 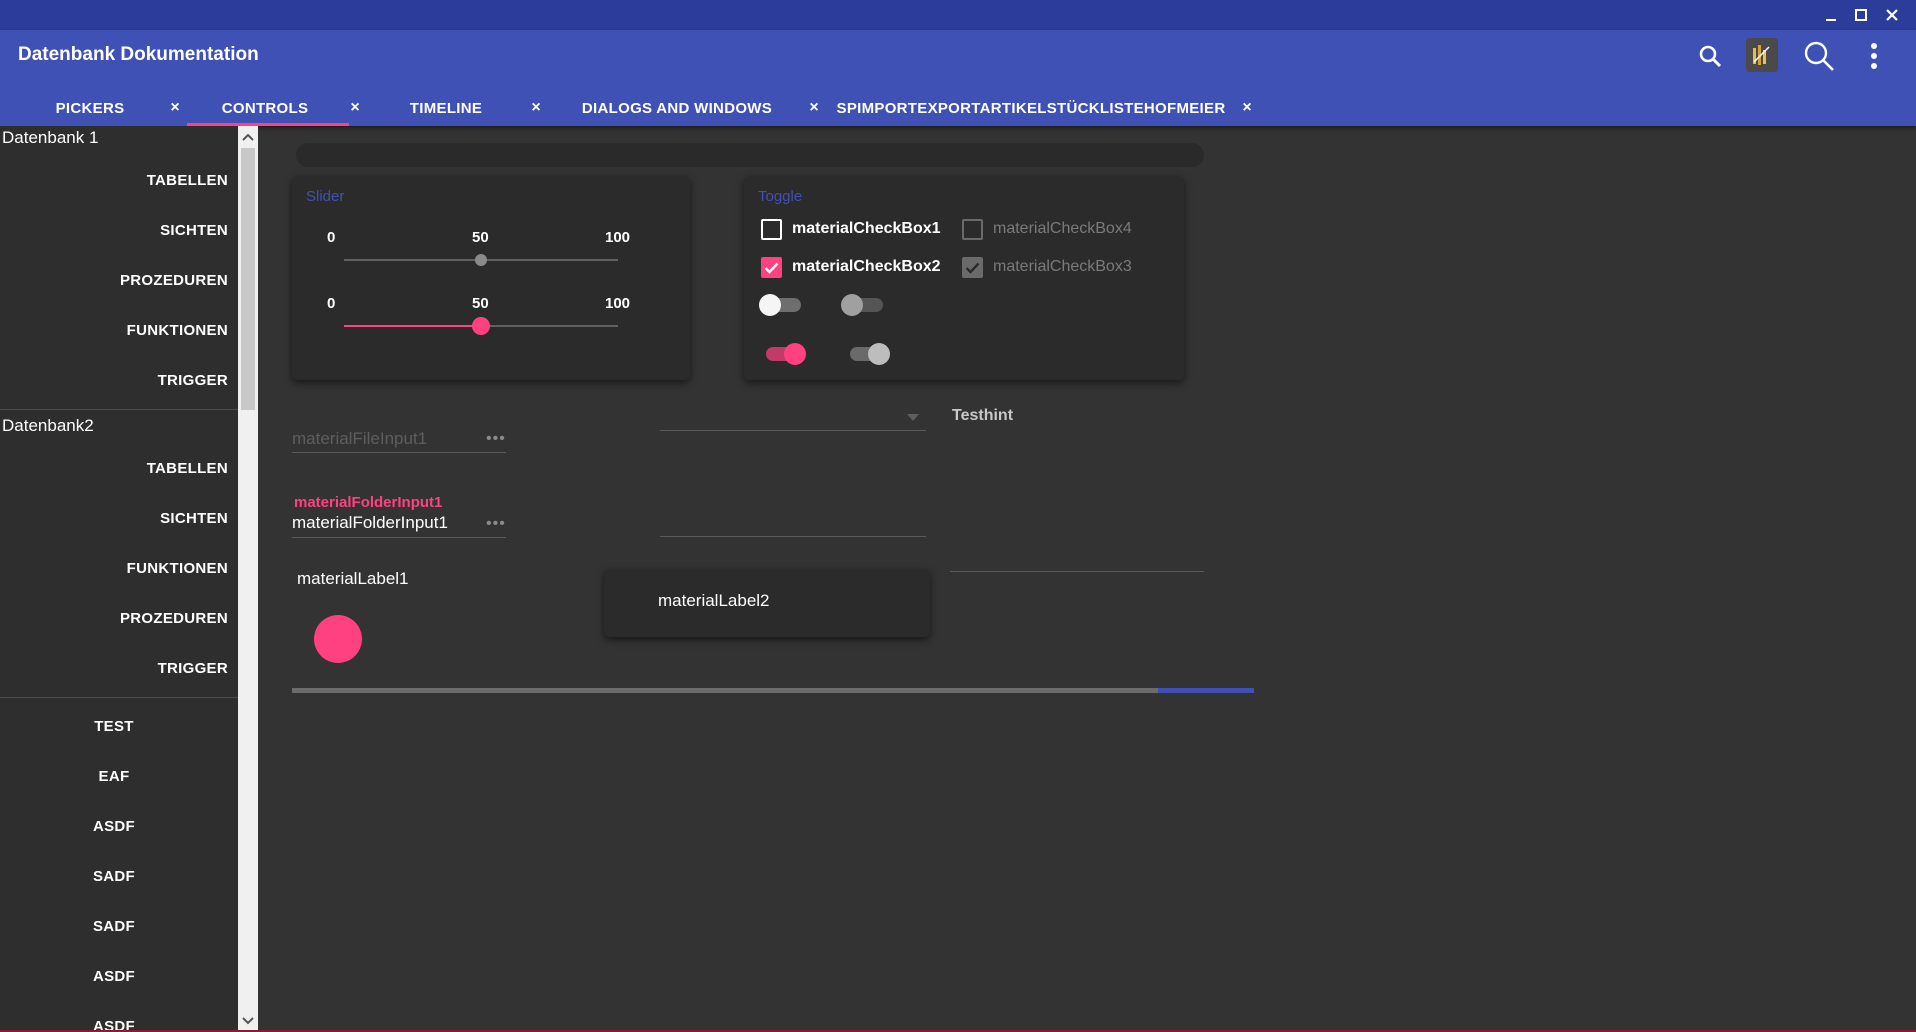 I want to click on sidebar-db2-tabellen: TABELLEN, so click(x=118, y=468).